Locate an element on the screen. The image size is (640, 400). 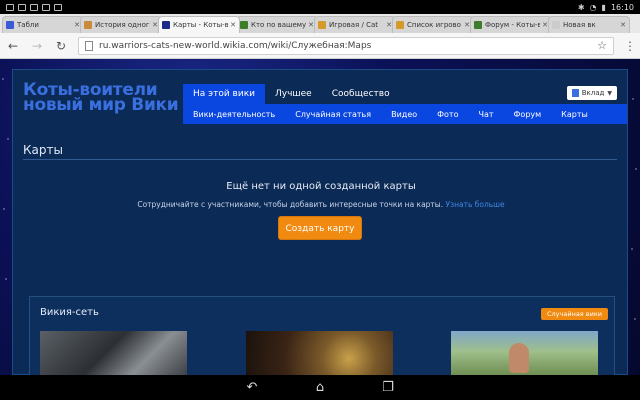
title-divider is located at coordinates (320, 159).